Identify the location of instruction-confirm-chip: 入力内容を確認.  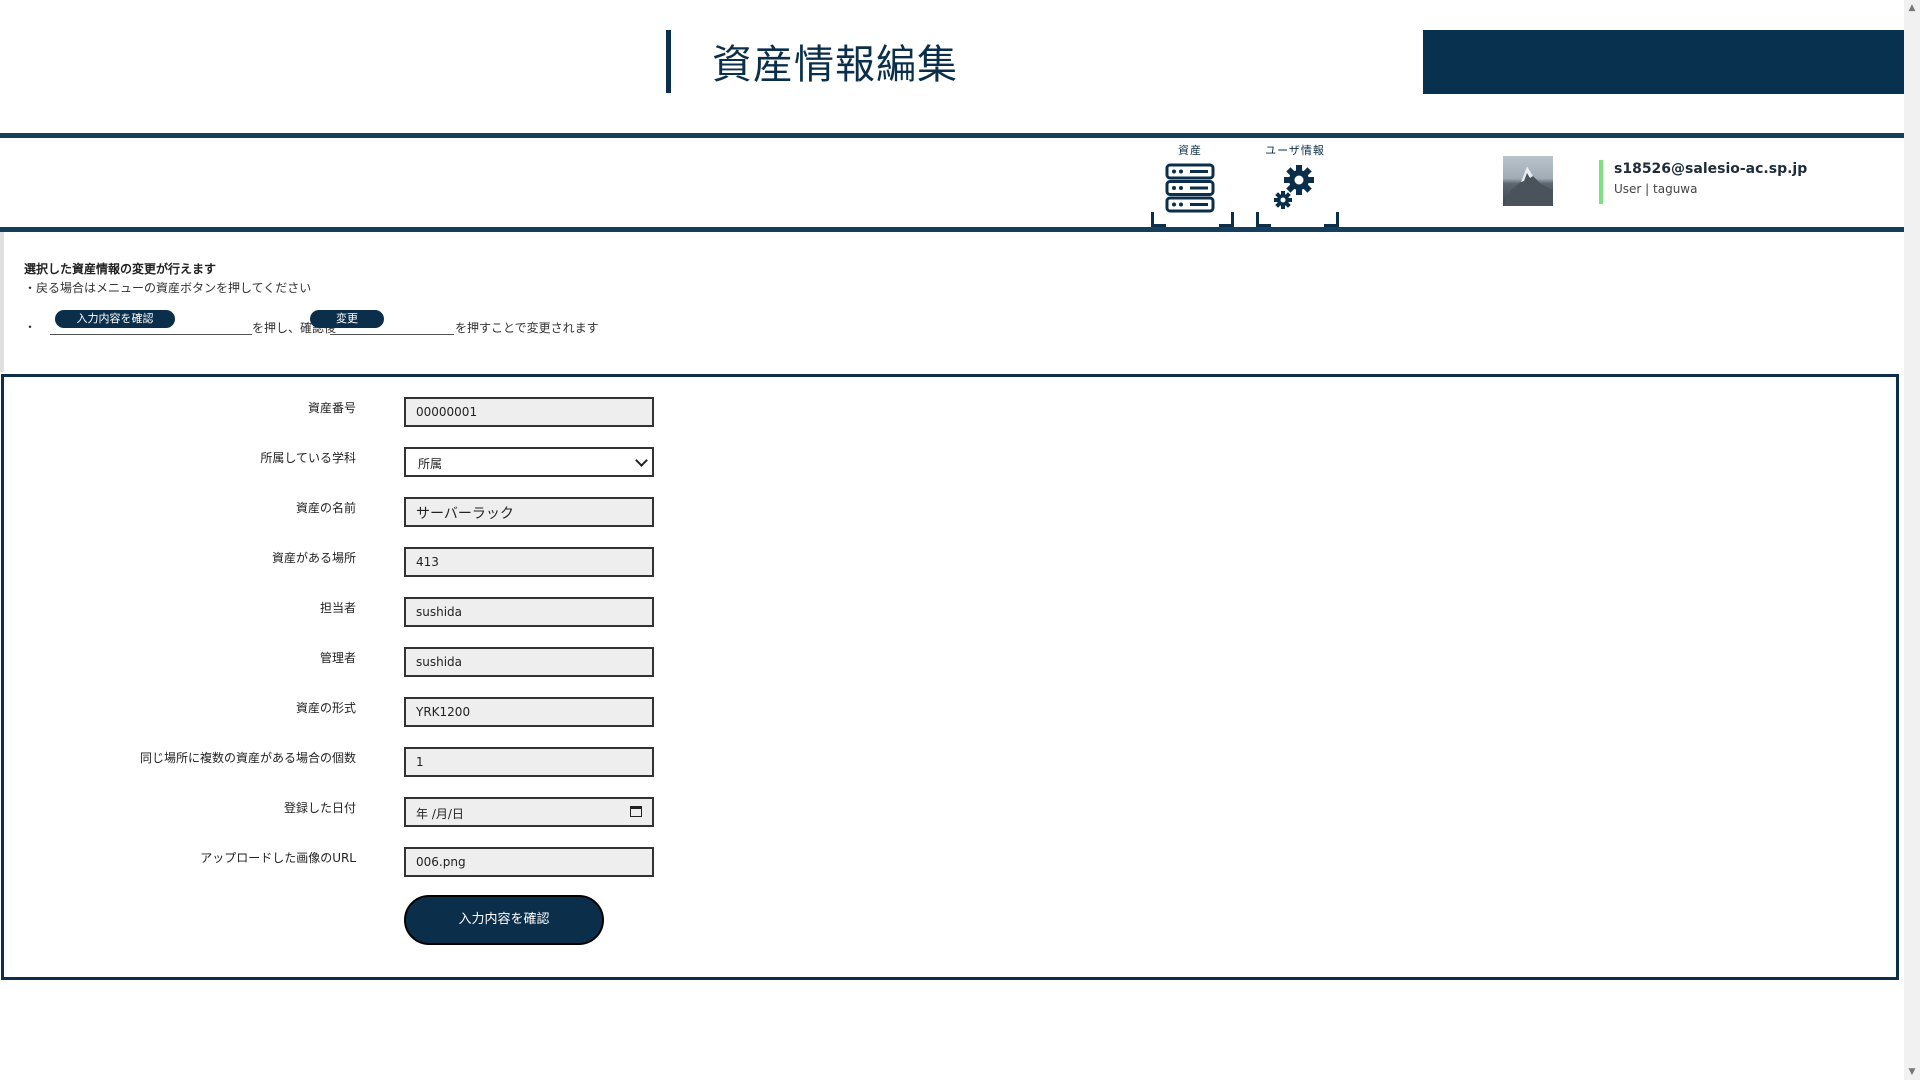
(115, 319).